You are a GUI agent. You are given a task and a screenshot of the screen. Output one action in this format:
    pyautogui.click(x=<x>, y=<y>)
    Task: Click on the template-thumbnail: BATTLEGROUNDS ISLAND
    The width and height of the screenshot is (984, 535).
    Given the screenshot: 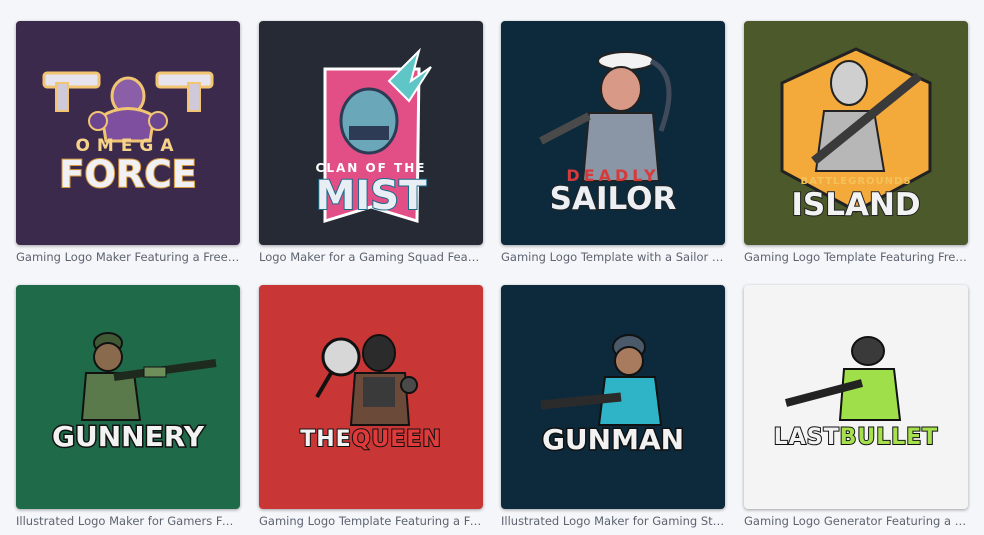 What is the action you would take?
    pyautogui.click(x=856, y=133)
    